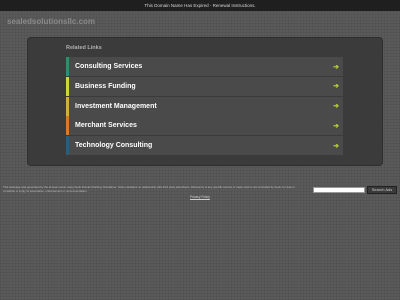 This screenshot has width=400, height=300. Describe the element at coordinates (51, 21) in the screenshot. I see `domain-name: sealedsolutionsllc.com` at that location.